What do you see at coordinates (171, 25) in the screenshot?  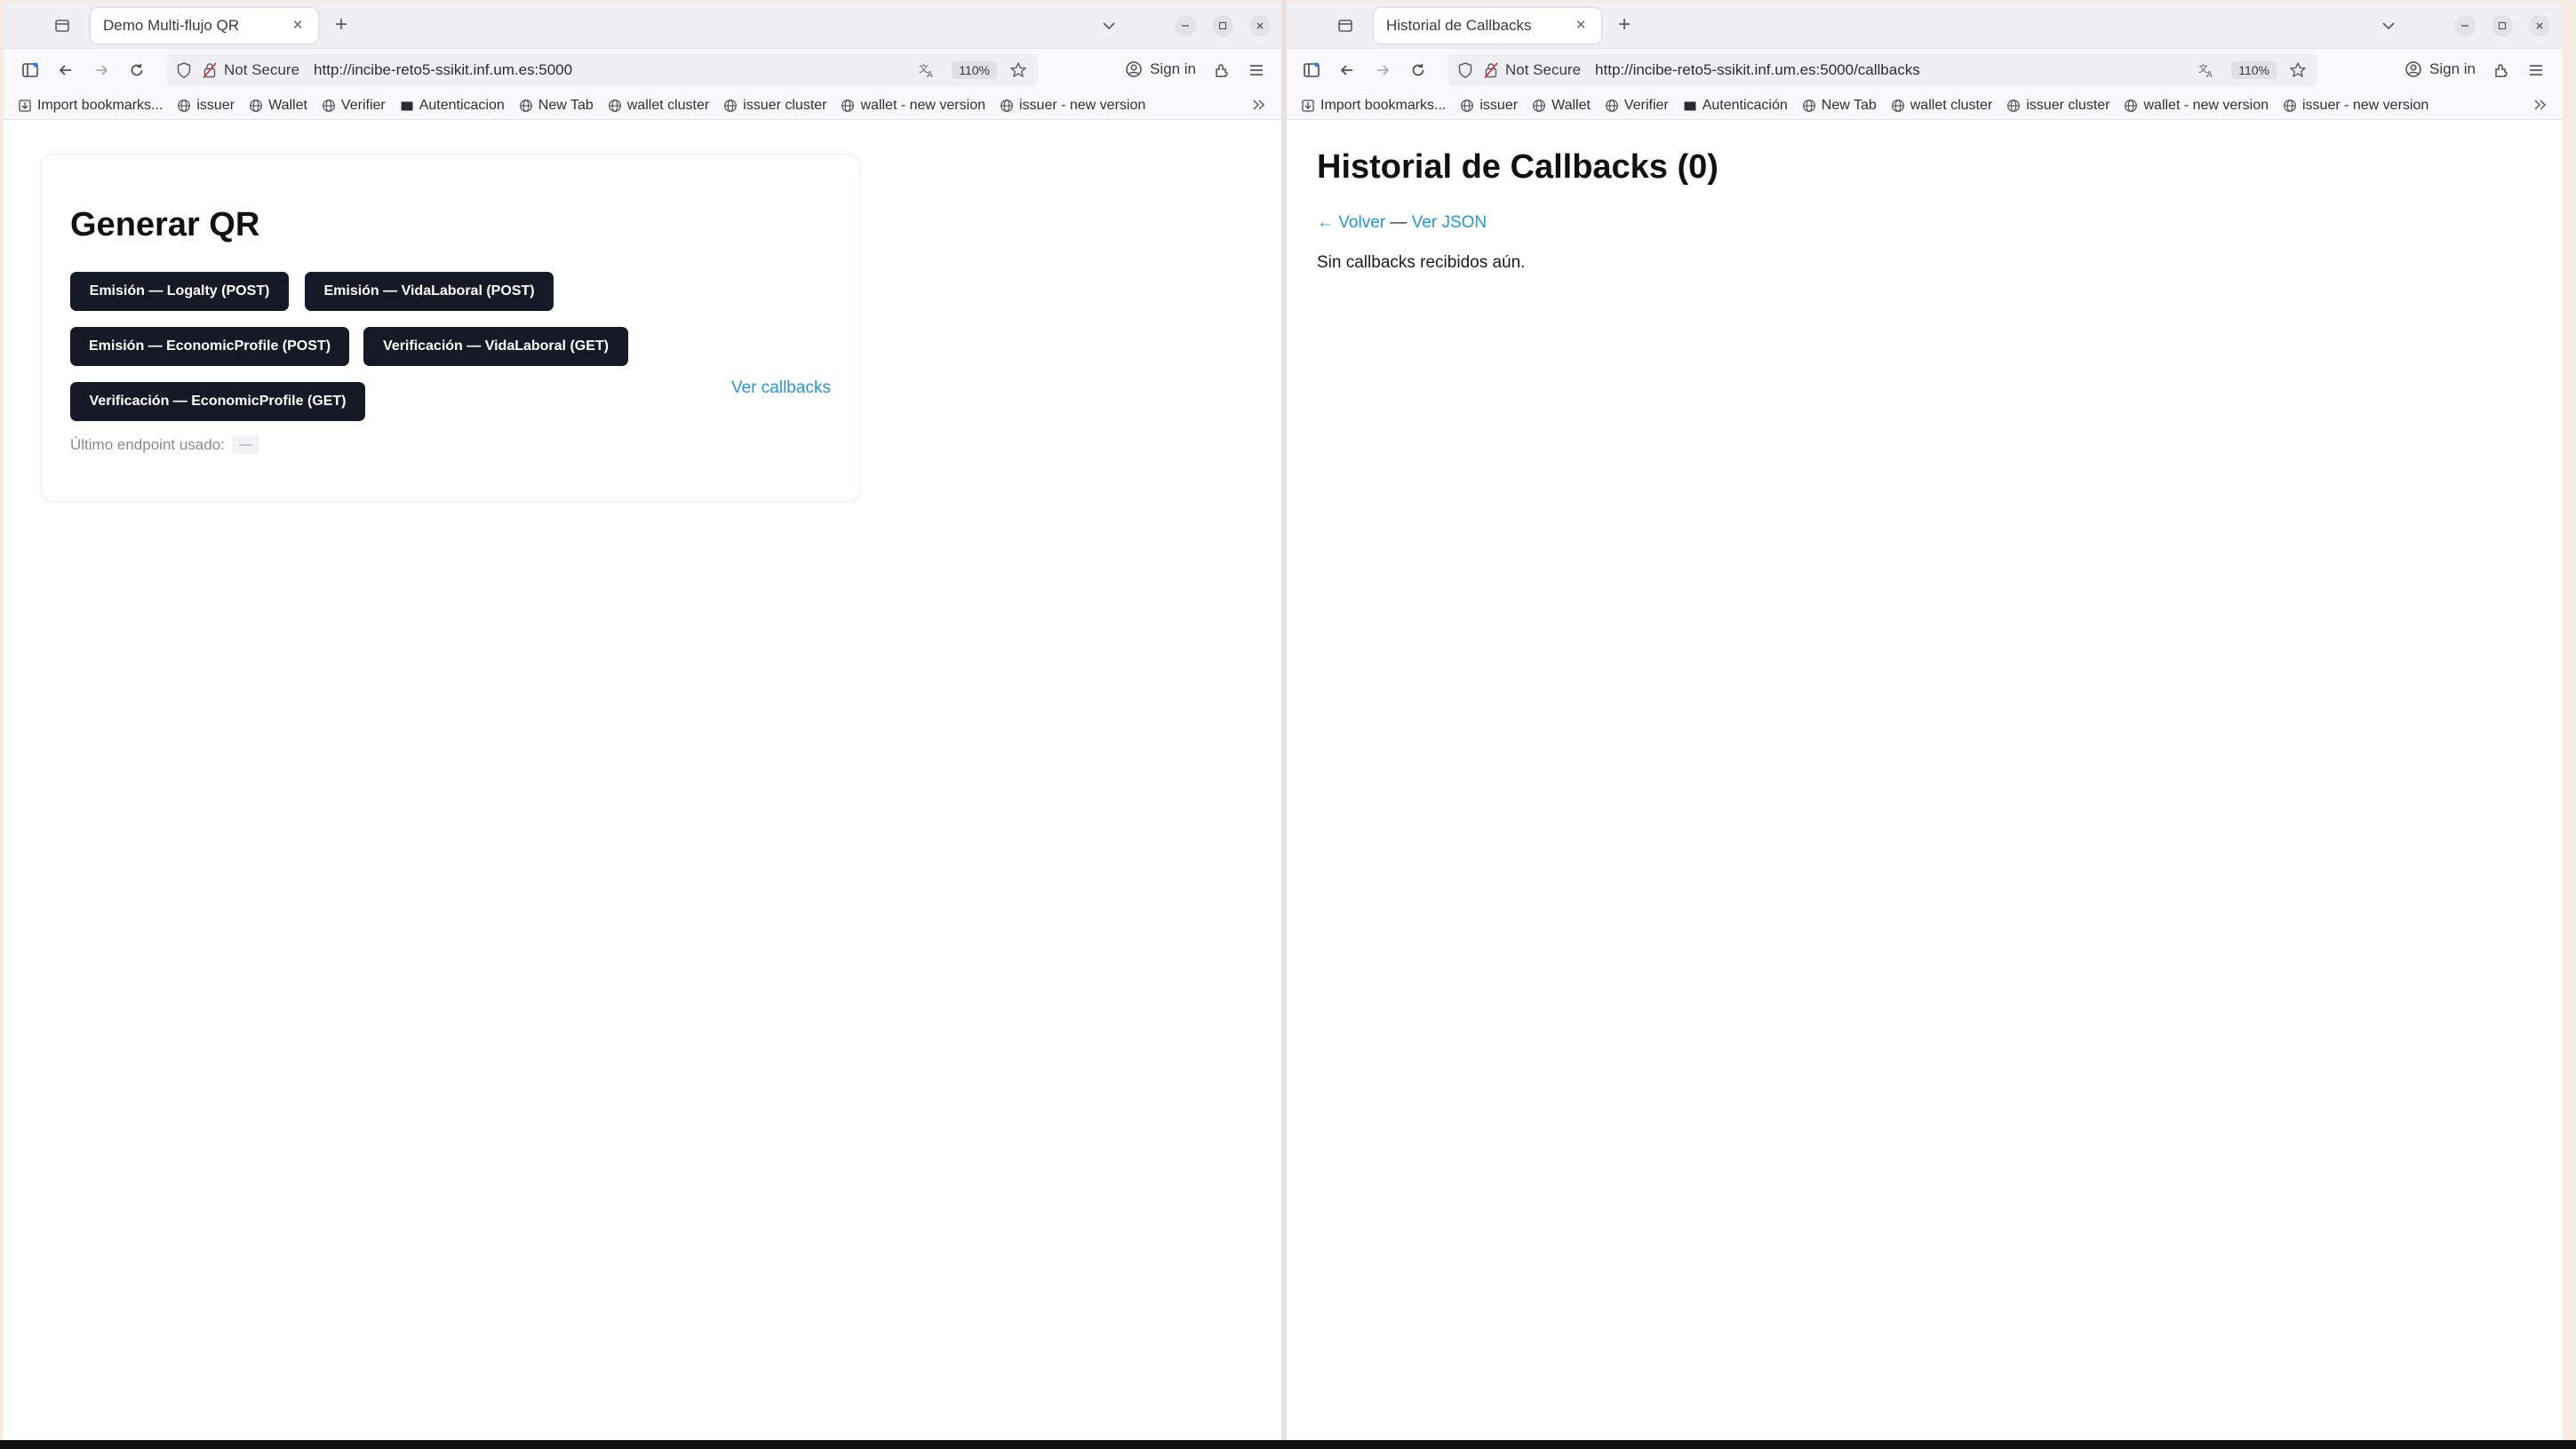 I see `tab-title: Demo Multi-flujo QR` at bounding box center [171, 25].